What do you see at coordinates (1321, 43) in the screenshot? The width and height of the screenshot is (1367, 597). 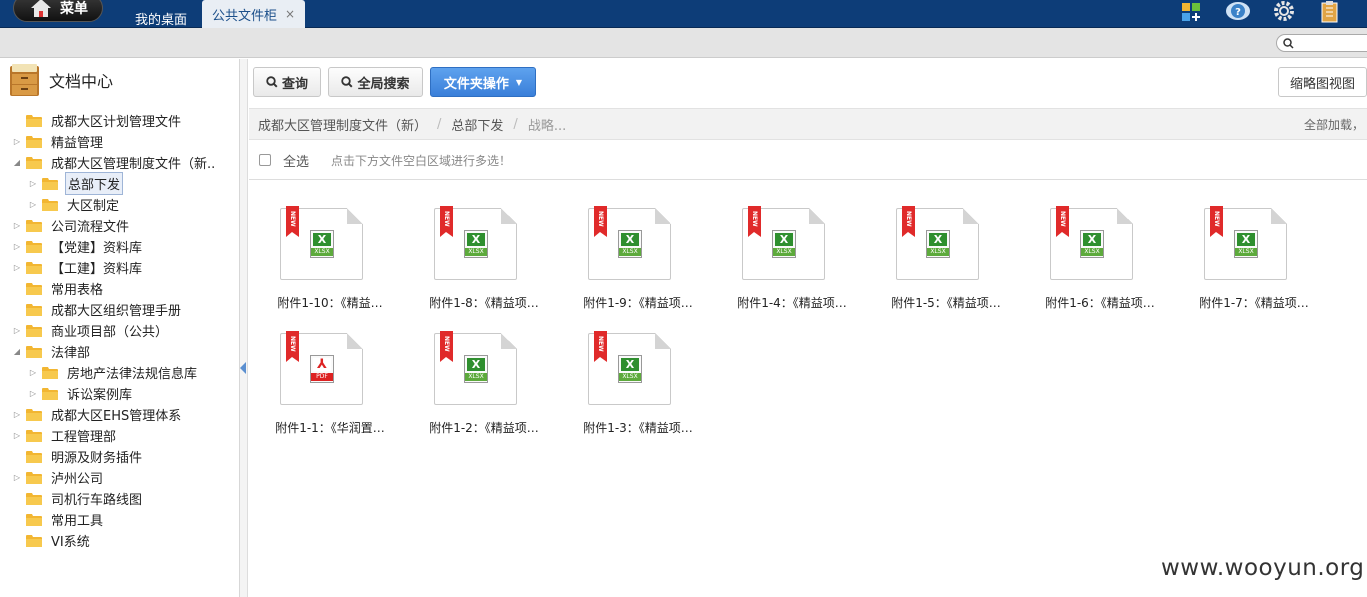 I see `search-input` at bounding box center [1321, 43].